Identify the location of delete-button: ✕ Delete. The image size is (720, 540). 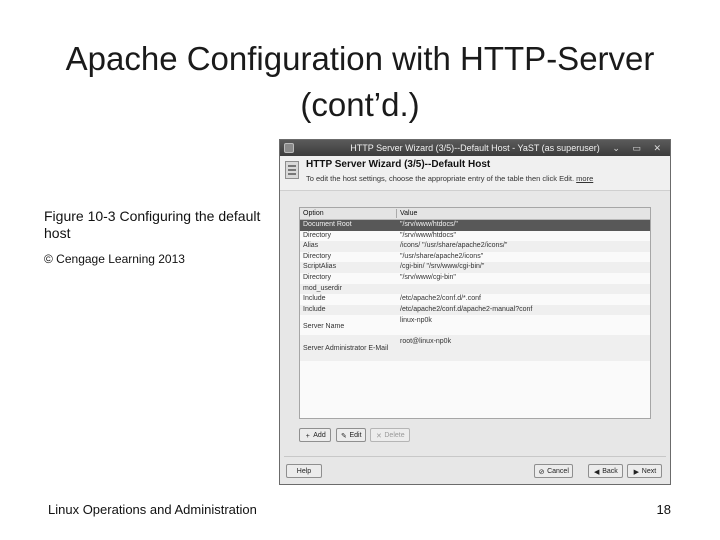
(390, 435).